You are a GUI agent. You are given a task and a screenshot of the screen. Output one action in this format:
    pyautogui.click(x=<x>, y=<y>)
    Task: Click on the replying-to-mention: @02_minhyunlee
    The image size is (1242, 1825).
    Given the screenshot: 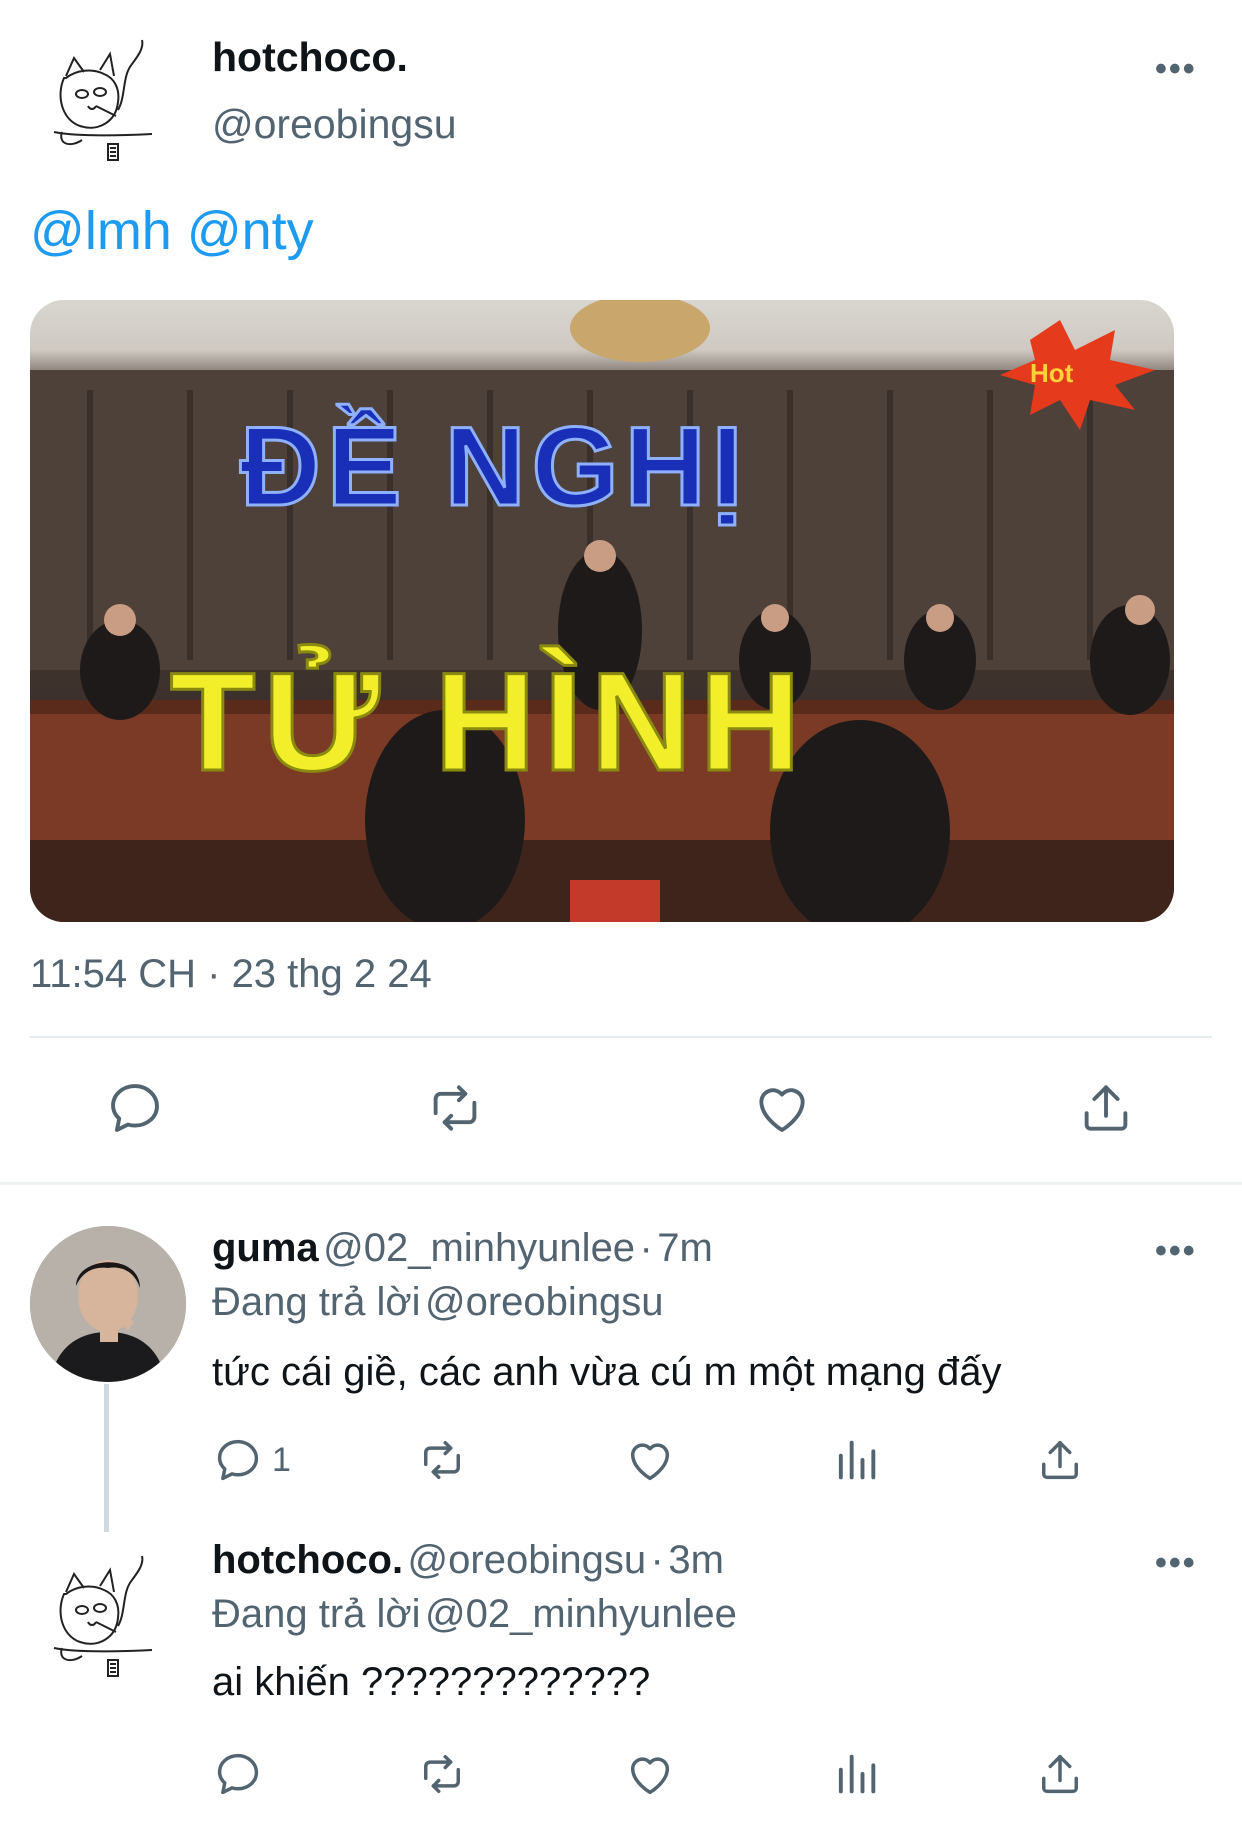 What is the action you would take?
    pyautogui.click(x=581, y=1614)
    